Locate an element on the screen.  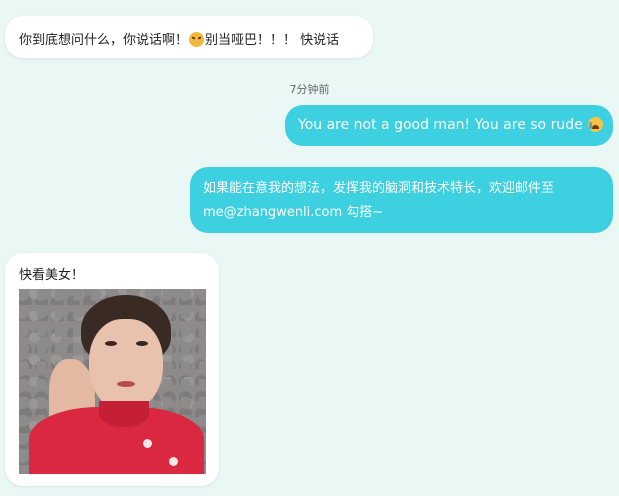
photo-collar is located at coordinates (124, 414).